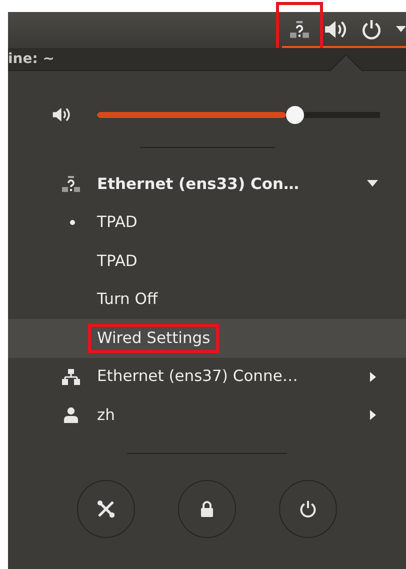 The image size is (406, 569). I want to click on caret-icon, so click(401, 29).